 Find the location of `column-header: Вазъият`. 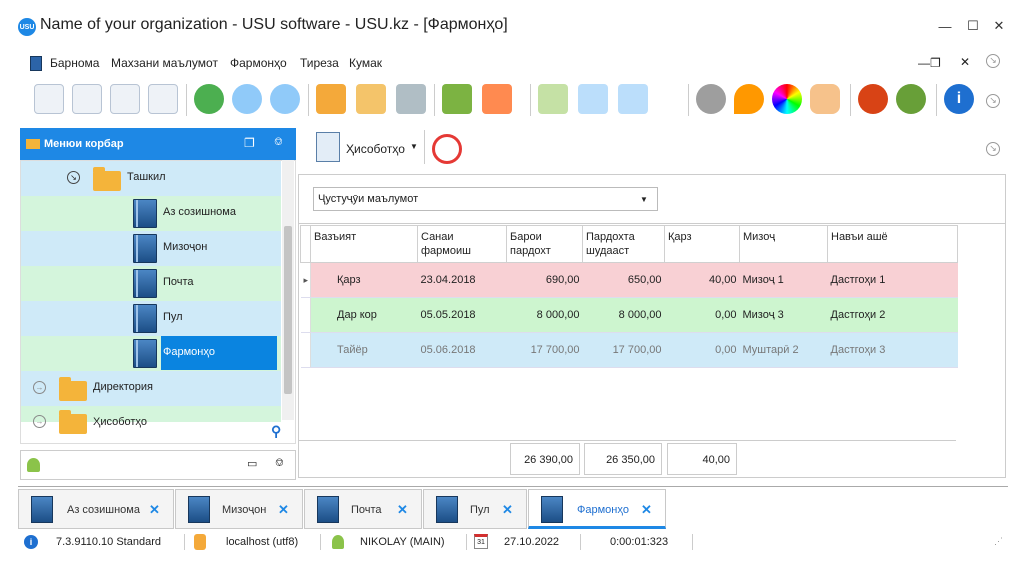

column-header: Вазъият is located at coordinates (364, 244).